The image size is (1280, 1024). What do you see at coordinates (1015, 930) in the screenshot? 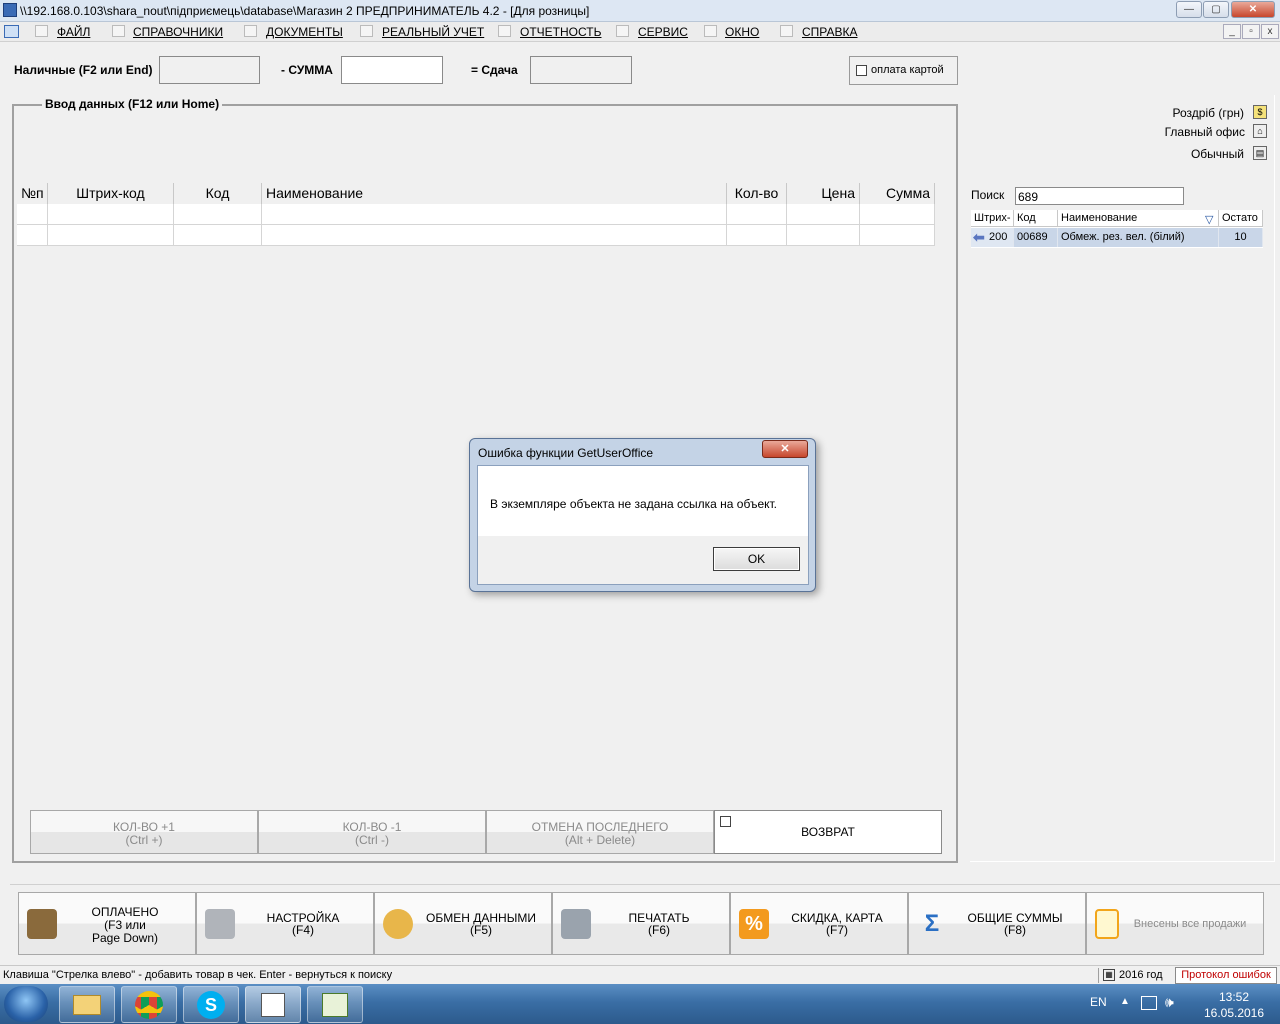
I see `totals-shortcut: (F8)` at bounding box center [1015, 930].